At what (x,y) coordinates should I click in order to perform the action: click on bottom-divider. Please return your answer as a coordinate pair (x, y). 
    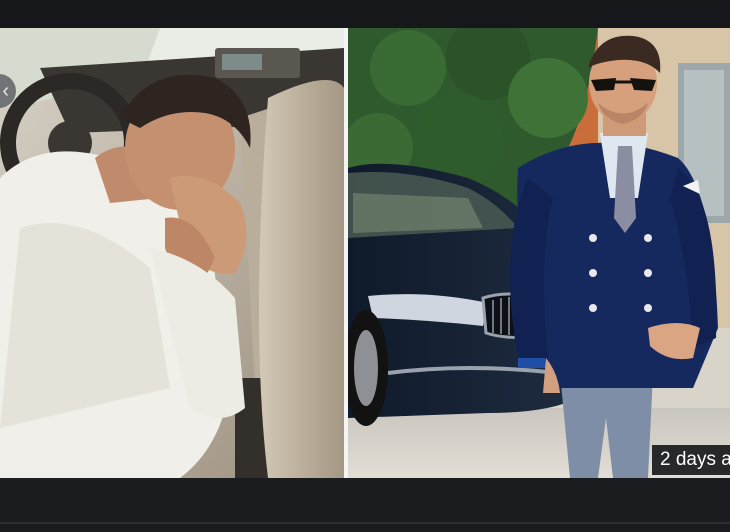
    Looking at the image, I should click on (365, 523).